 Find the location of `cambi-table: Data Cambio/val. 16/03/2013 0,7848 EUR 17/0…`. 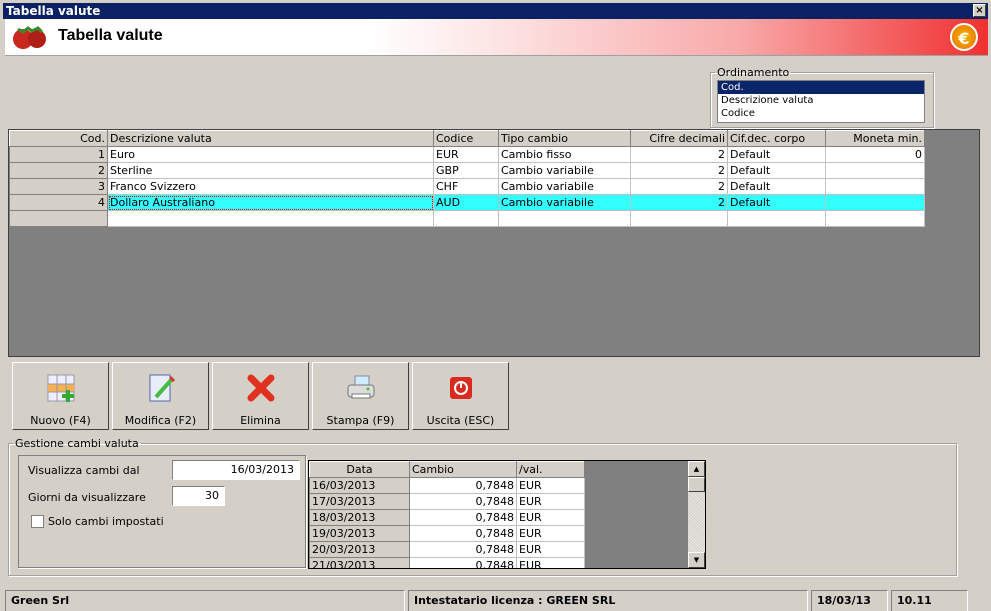

cambi-table: Data Cambio/val. 16/03/2013 0,7848 EUR 17/0… is located at coordinates (447, 514).